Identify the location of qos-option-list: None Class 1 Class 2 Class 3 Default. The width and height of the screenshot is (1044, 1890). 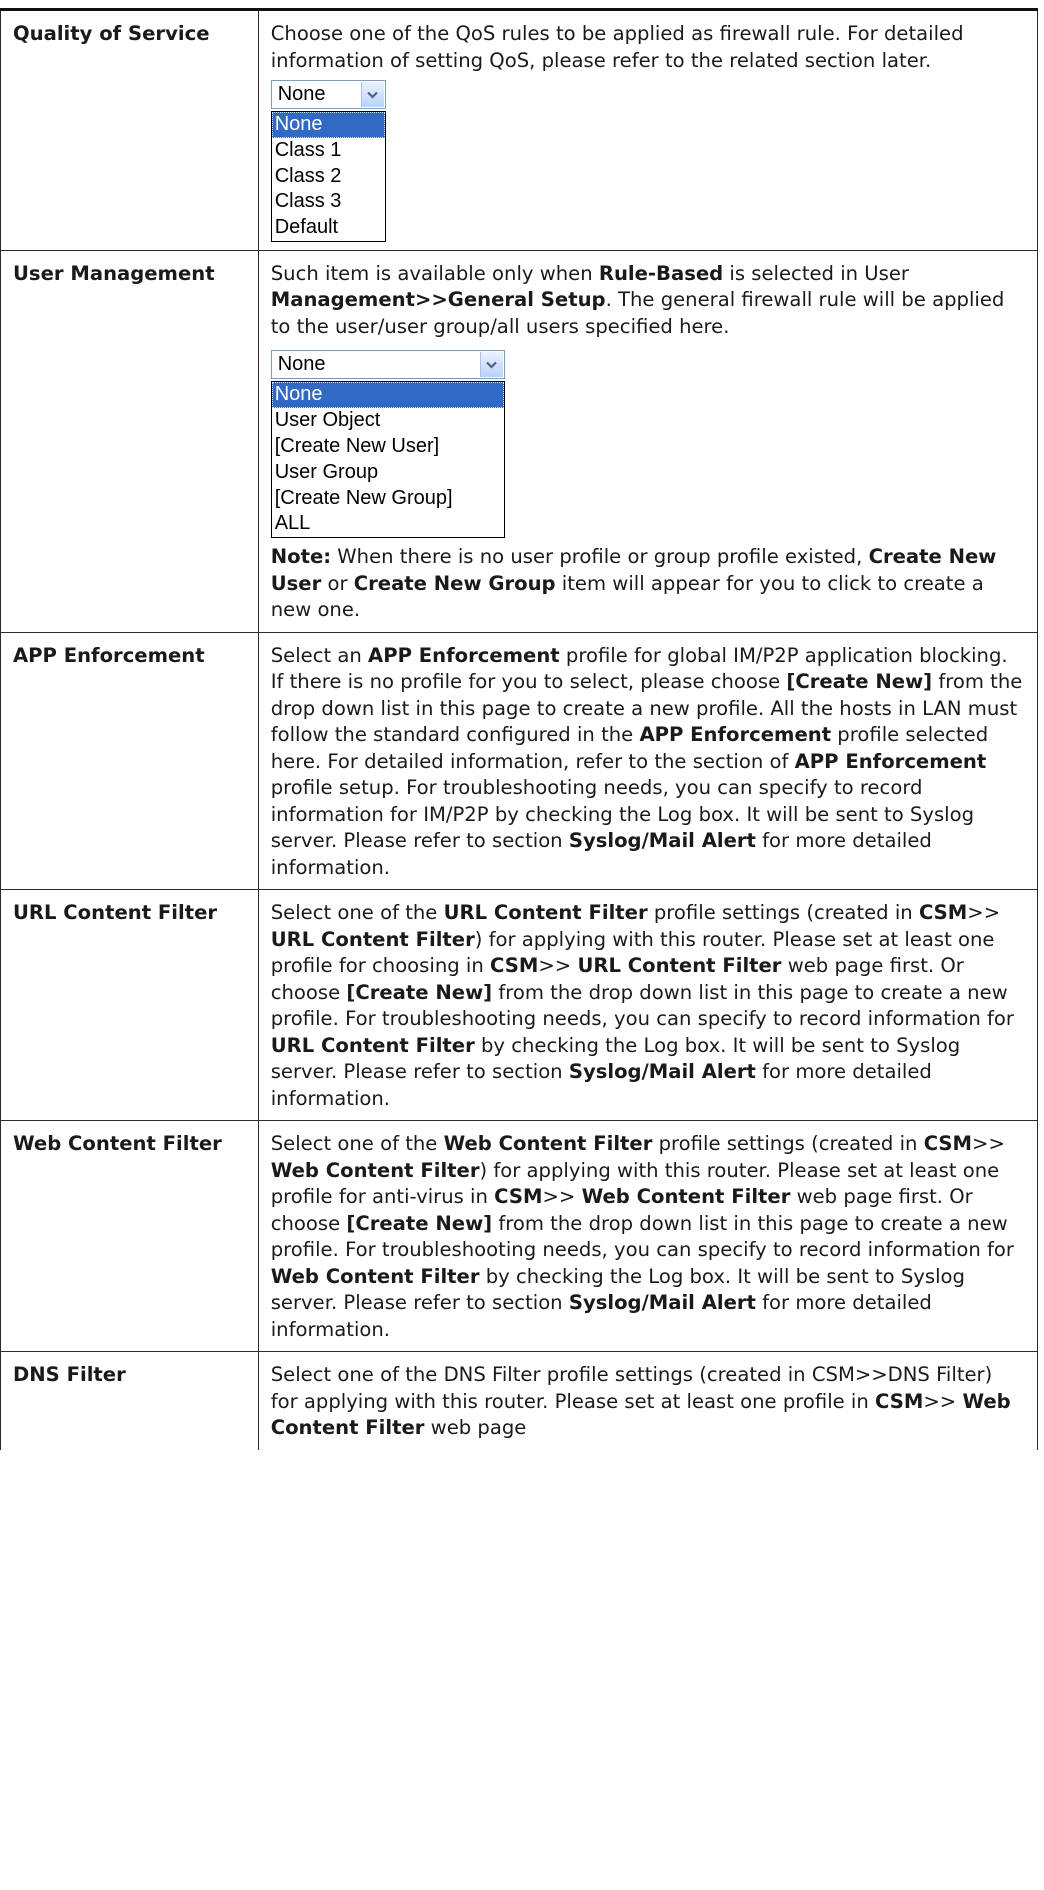
(328, 176).